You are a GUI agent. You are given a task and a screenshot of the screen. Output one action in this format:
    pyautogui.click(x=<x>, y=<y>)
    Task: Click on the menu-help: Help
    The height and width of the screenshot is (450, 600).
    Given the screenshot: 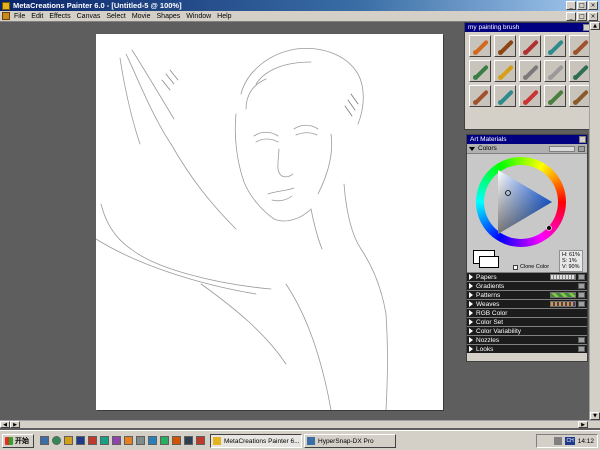 What is the action you would take?
    pyautogui.click(x=224, y=16)
    